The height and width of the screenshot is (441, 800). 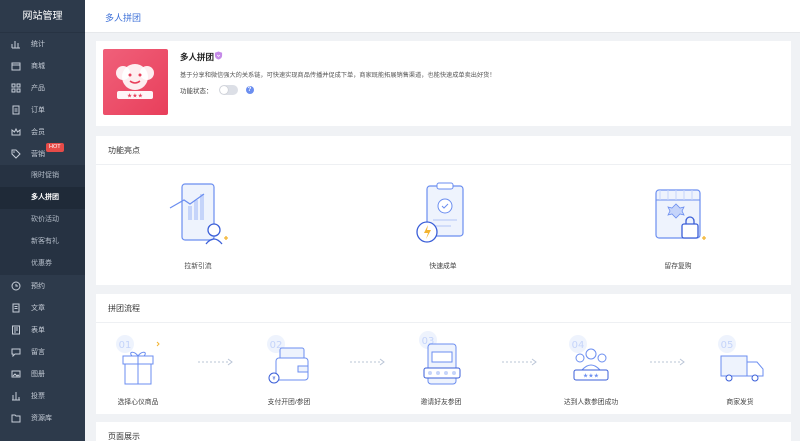 What do you see at coordinates (16, 374) in the screenshot?
I see `image-icon` at bounding box center [16, 374].